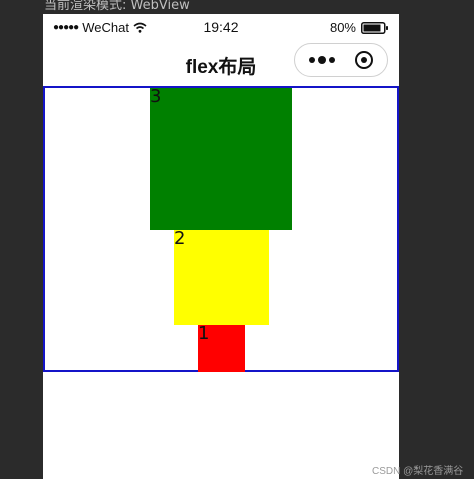 The width and height of the screenshot is (474, 479). Describe the element at coordinates (221, 159) in the screenshot. I see `flex-item-3: 3` at that location.